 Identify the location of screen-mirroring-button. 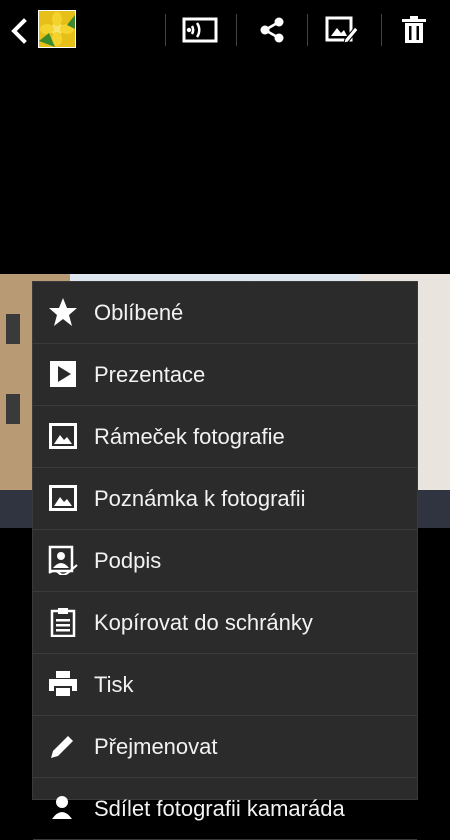
(200, 30).